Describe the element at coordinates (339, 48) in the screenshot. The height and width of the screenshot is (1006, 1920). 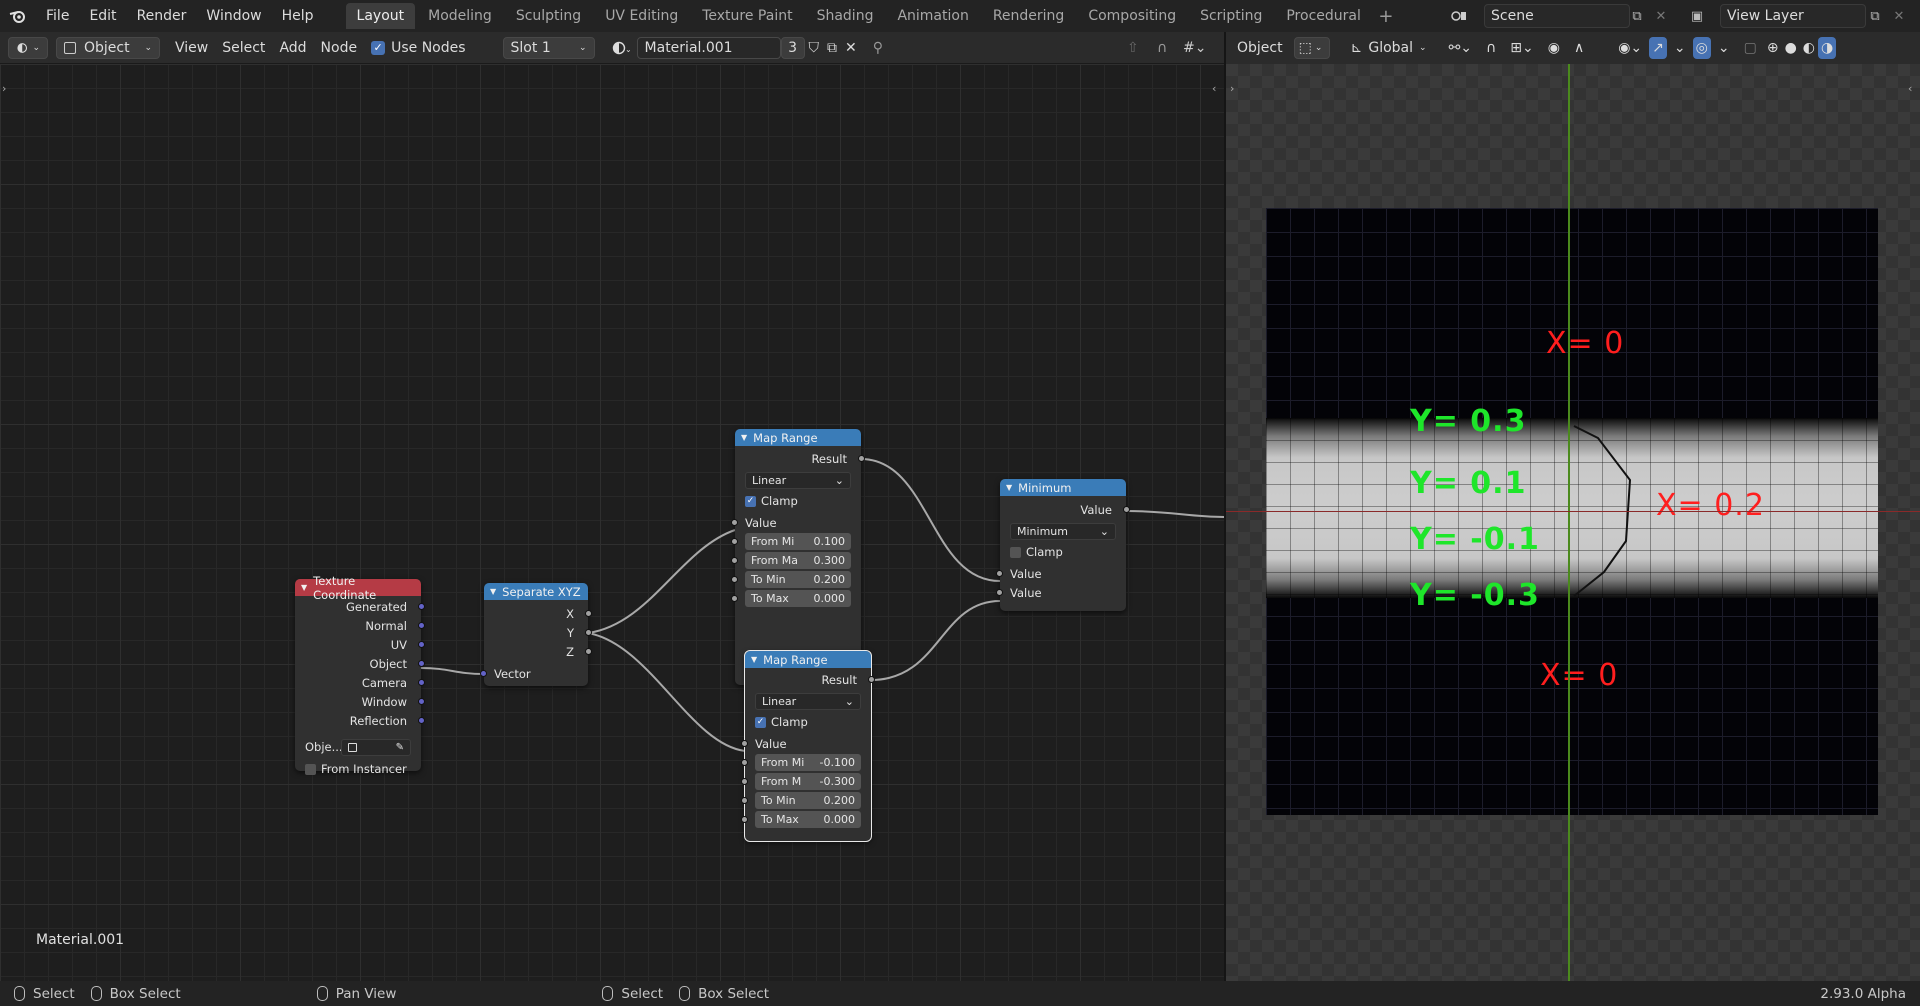
I see `node-menu: Node` at that location.